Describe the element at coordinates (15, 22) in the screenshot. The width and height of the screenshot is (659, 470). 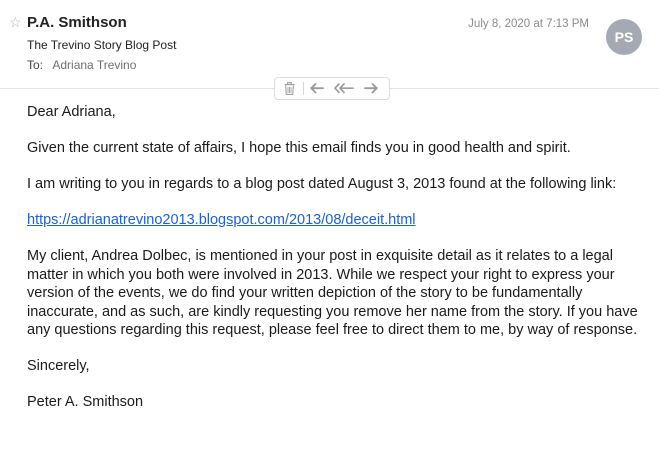
I see `star-icon: ☆` at that location.